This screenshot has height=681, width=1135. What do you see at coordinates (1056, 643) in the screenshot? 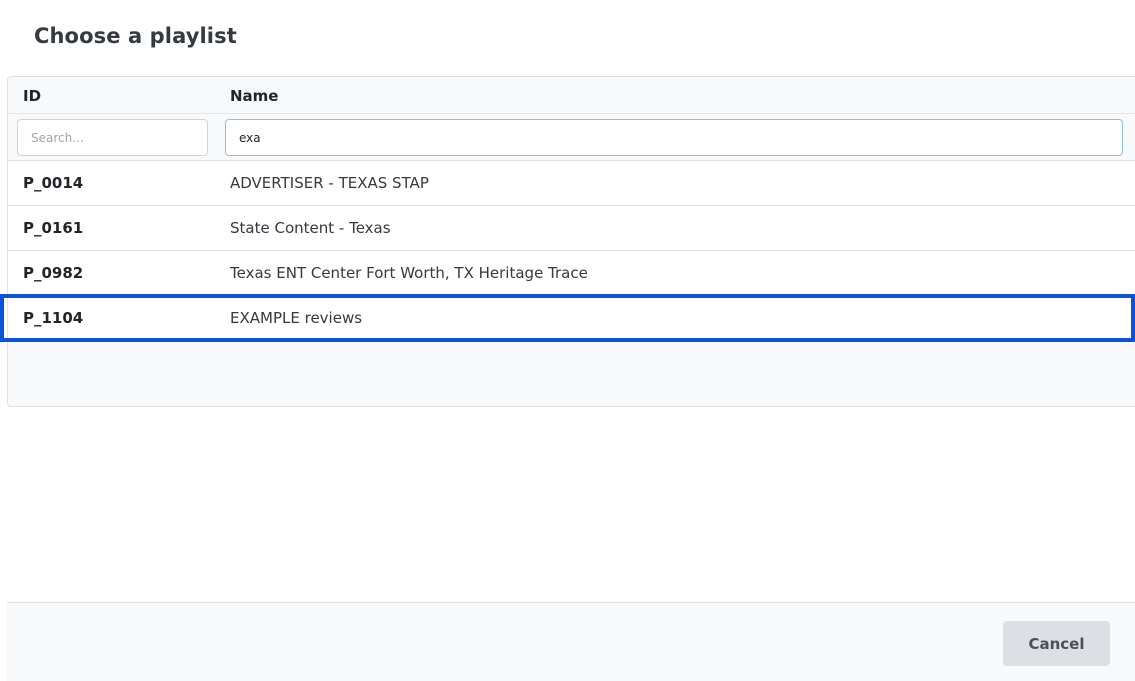
I see `cancel-button: Cancel` at bounding box center [1056, 643].